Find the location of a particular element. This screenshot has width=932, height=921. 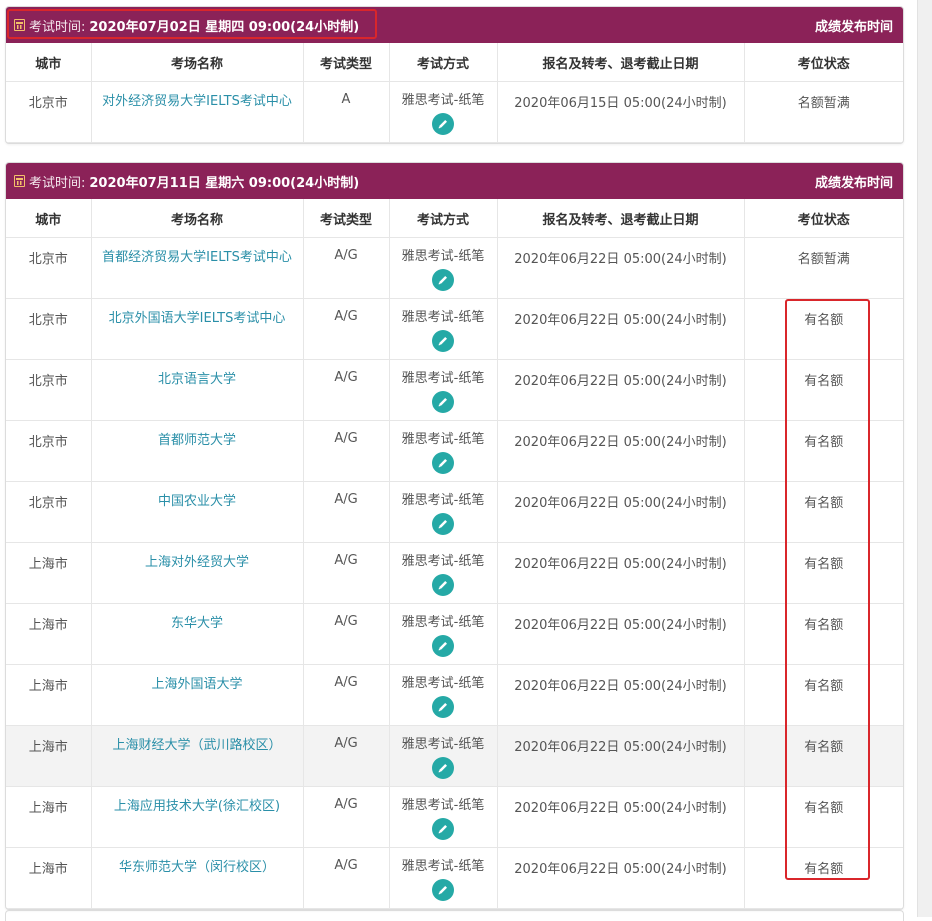

session-header-left: 考试时间: 2020年07月02日 星期四 09:00(24小时制) is located at coordinates (186, 25).